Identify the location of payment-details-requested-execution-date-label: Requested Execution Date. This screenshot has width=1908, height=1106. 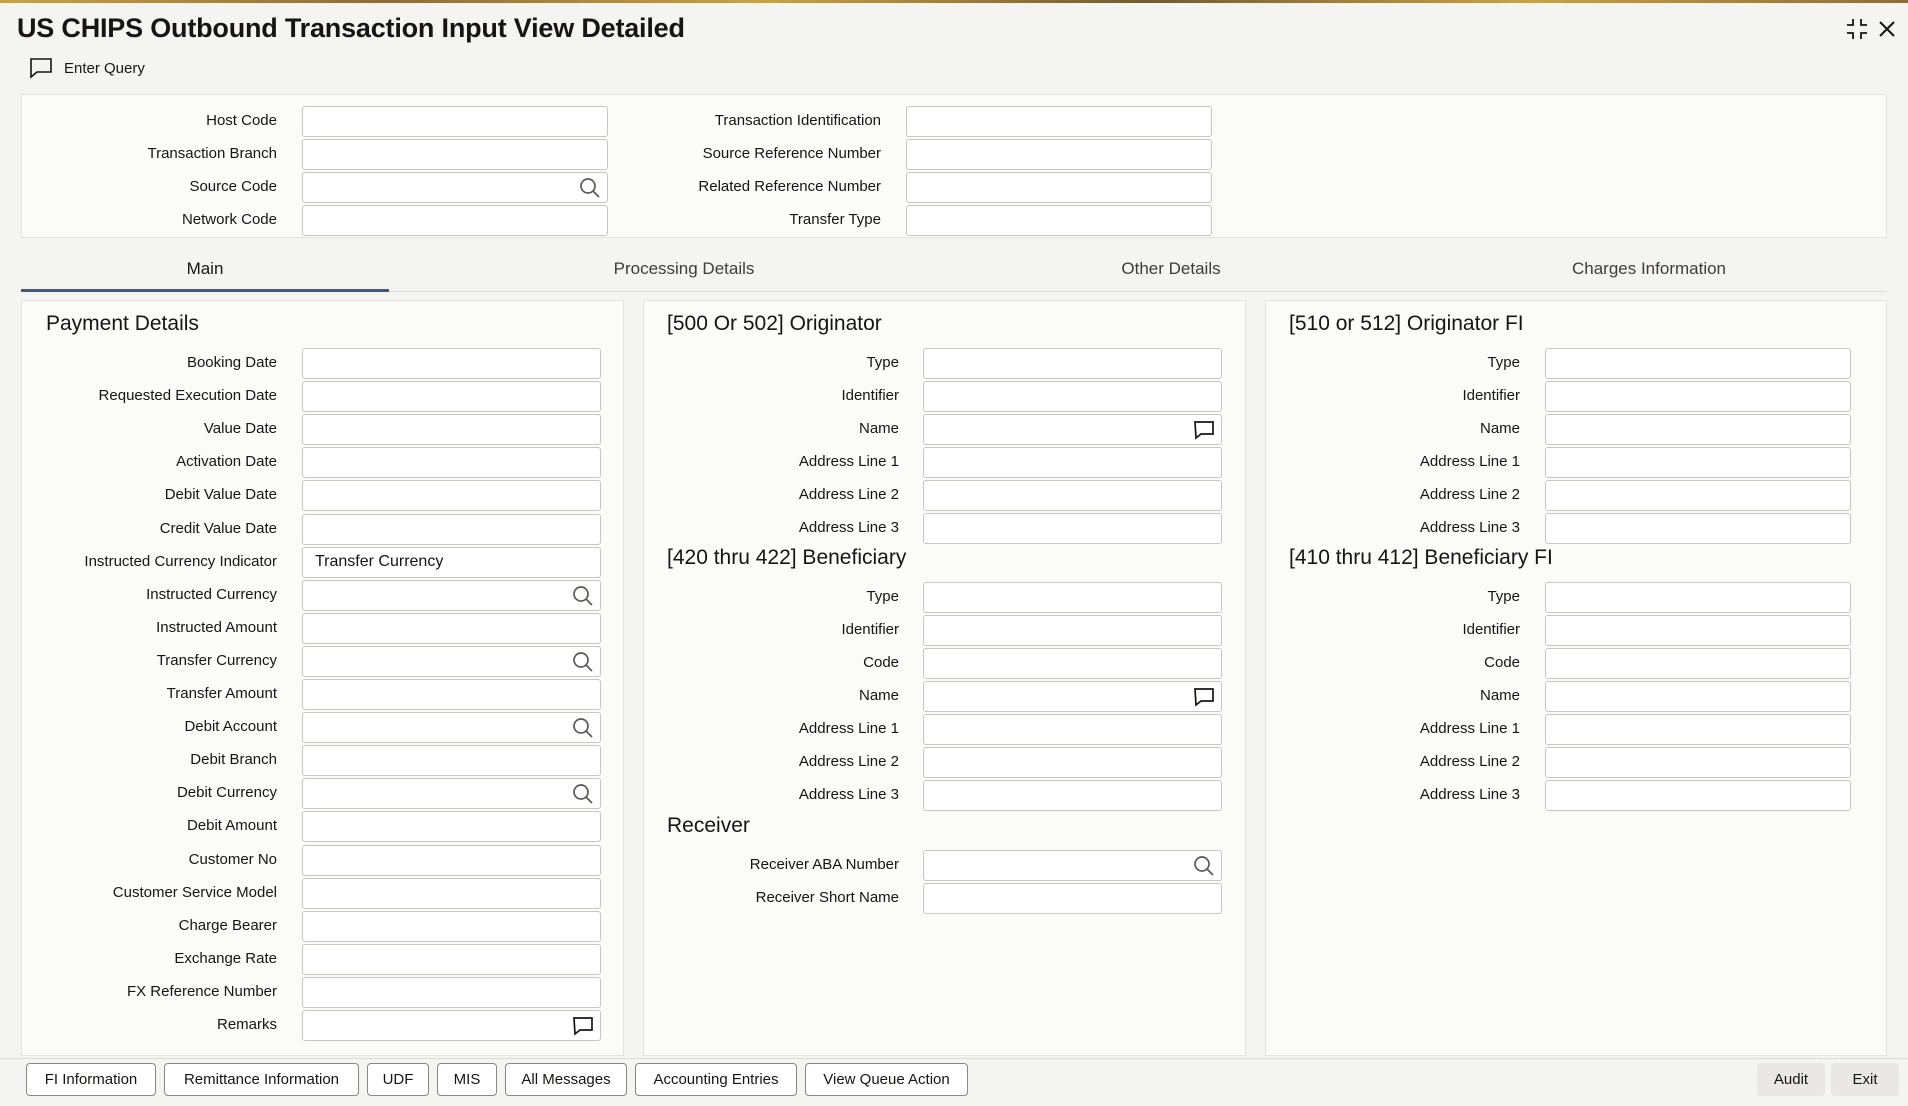
(187, 396).